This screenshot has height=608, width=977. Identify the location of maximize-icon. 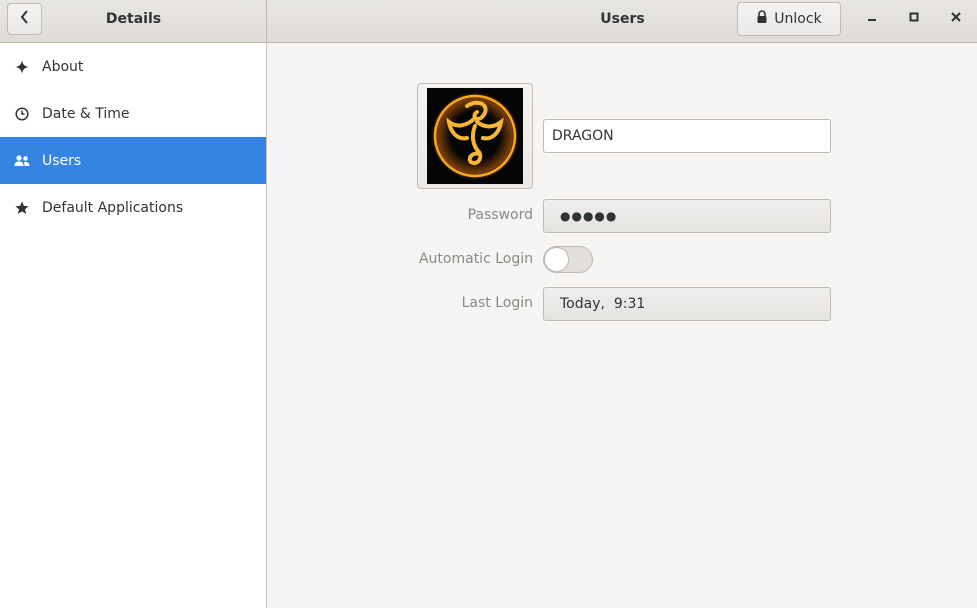
(914, 19).